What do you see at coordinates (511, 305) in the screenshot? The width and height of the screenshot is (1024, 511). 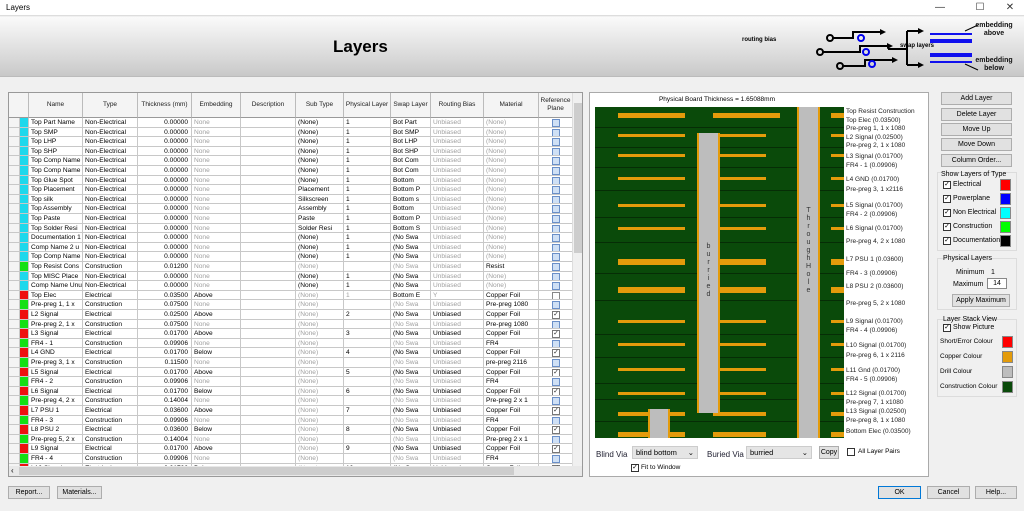 I see `cell-material: Pre-preg 1080` at bounding box center [511, 305].